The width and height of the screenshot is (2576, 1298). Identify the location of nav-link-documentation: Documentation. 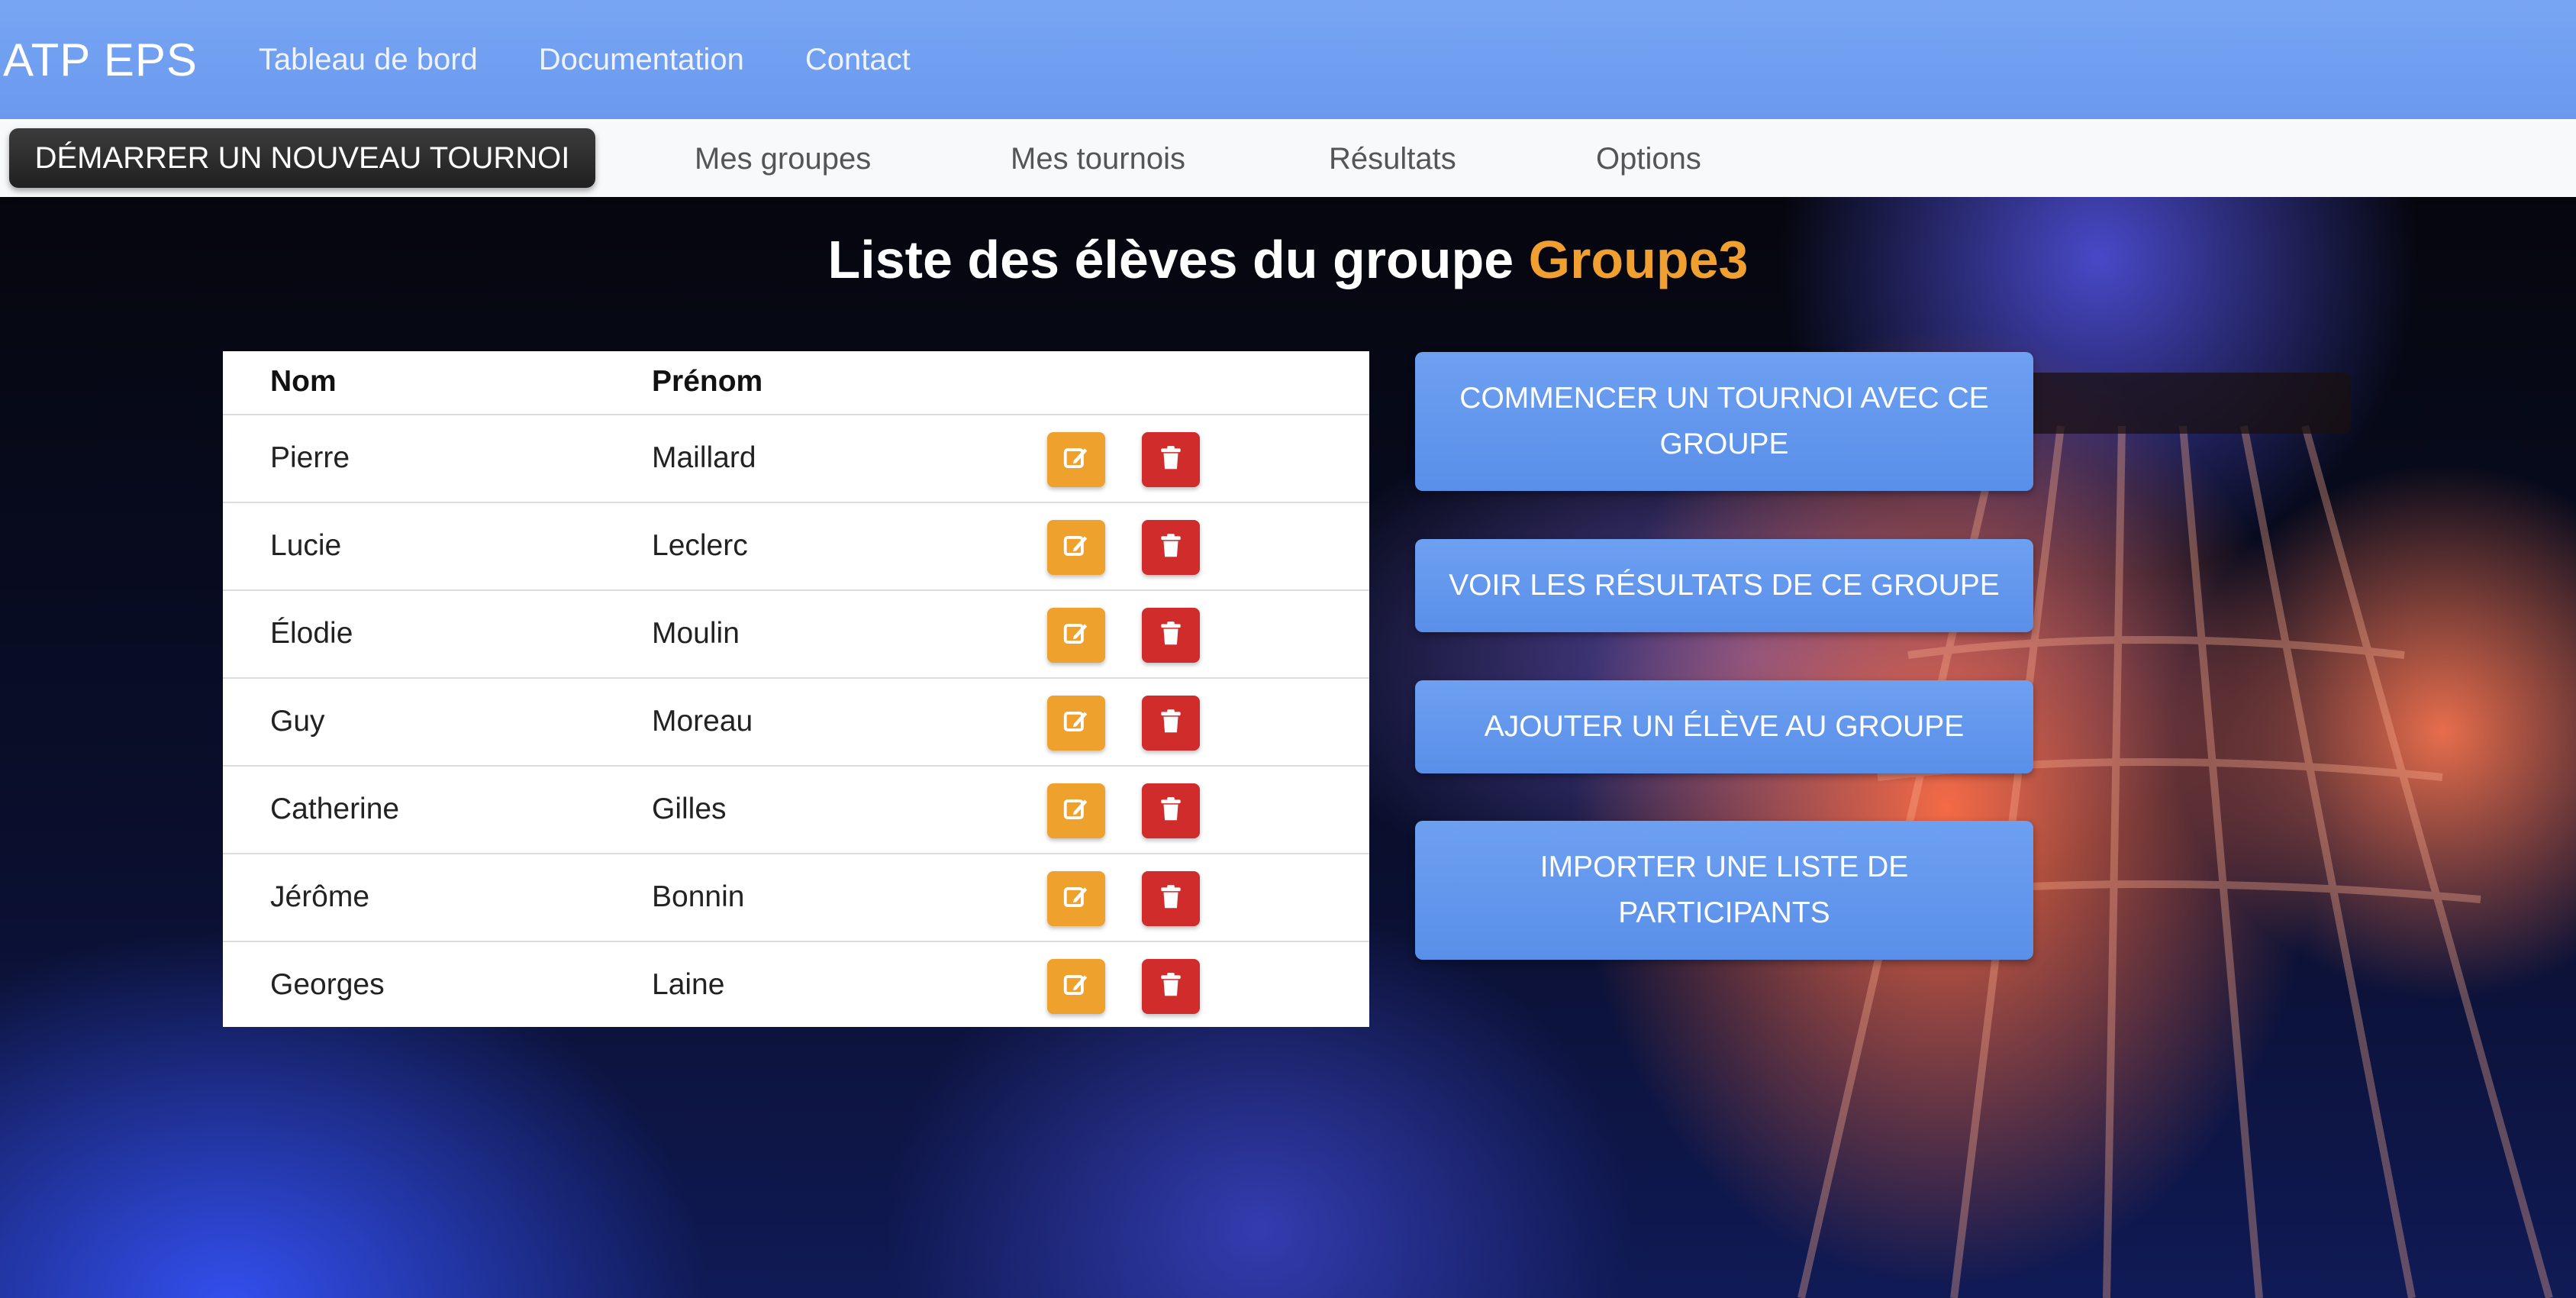
(641, 60).